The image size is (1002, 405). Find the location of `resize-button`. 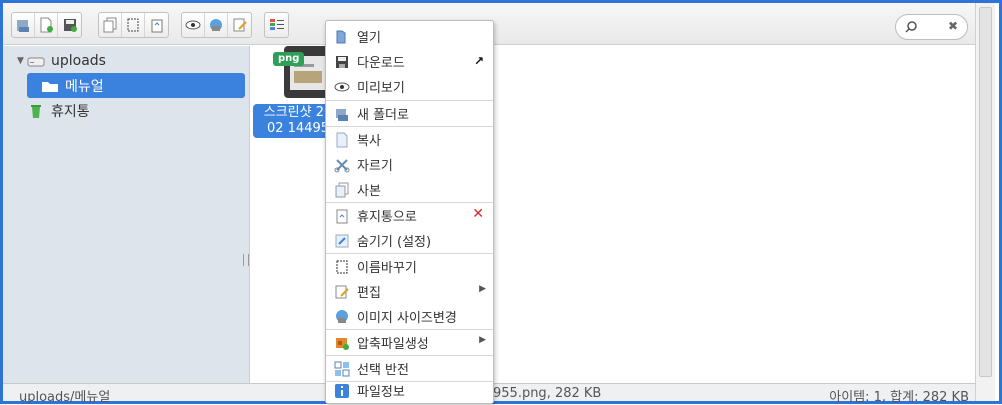

resize-button is located at coordinates (216, 25).